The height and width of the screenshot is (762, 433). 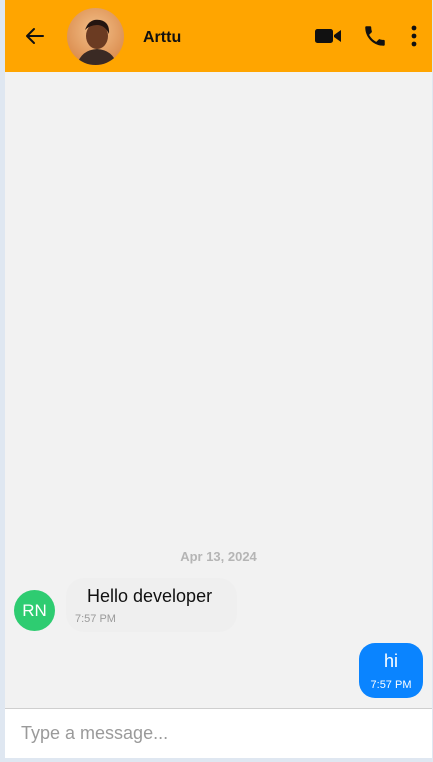 I want to click on more-vertical-icon, so click(x=414, y=36).